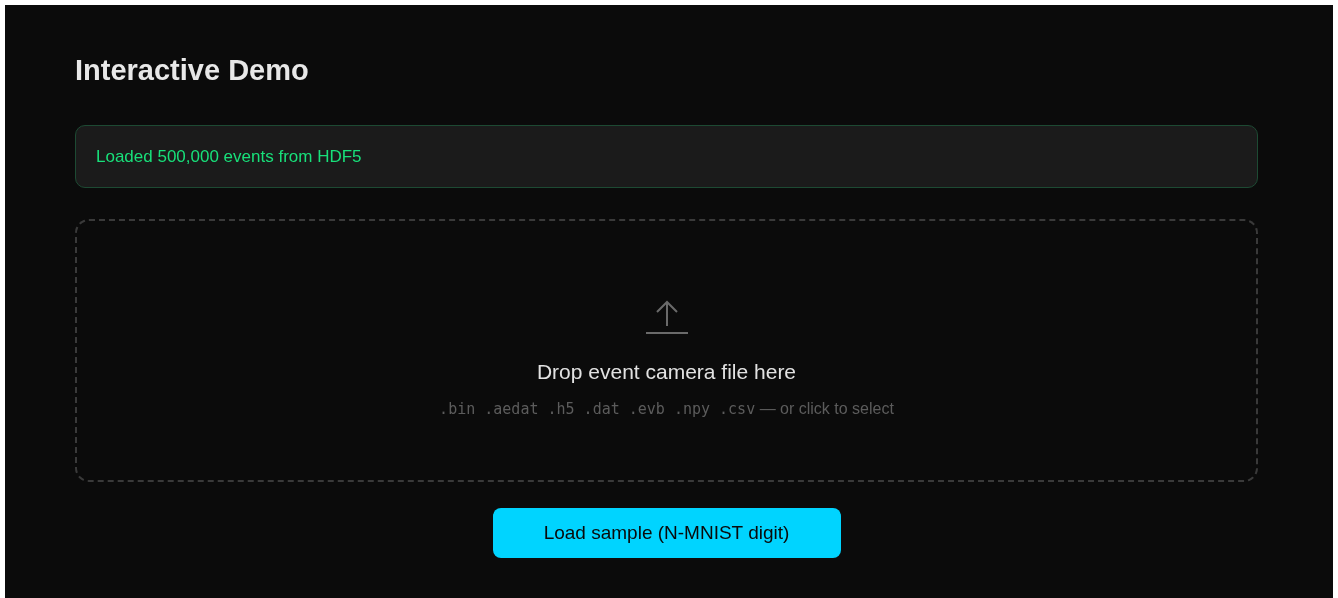 This screenshot has height=598, width=1338. Describe the element at coordinates (192, 70) in the screenshot. I see `page-title: Interactive Demo` at that location.